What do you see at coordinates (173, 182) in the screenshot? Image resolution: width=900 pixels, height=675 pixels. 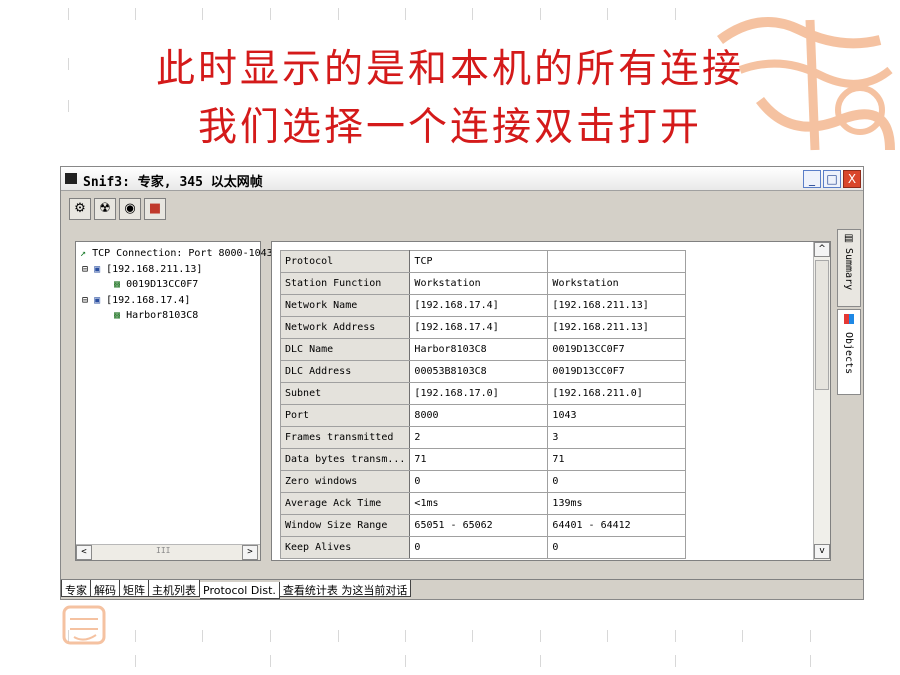 I see `window-title: Snif3: 专家, 345 以太网帧` at bounding box center [173, 182].